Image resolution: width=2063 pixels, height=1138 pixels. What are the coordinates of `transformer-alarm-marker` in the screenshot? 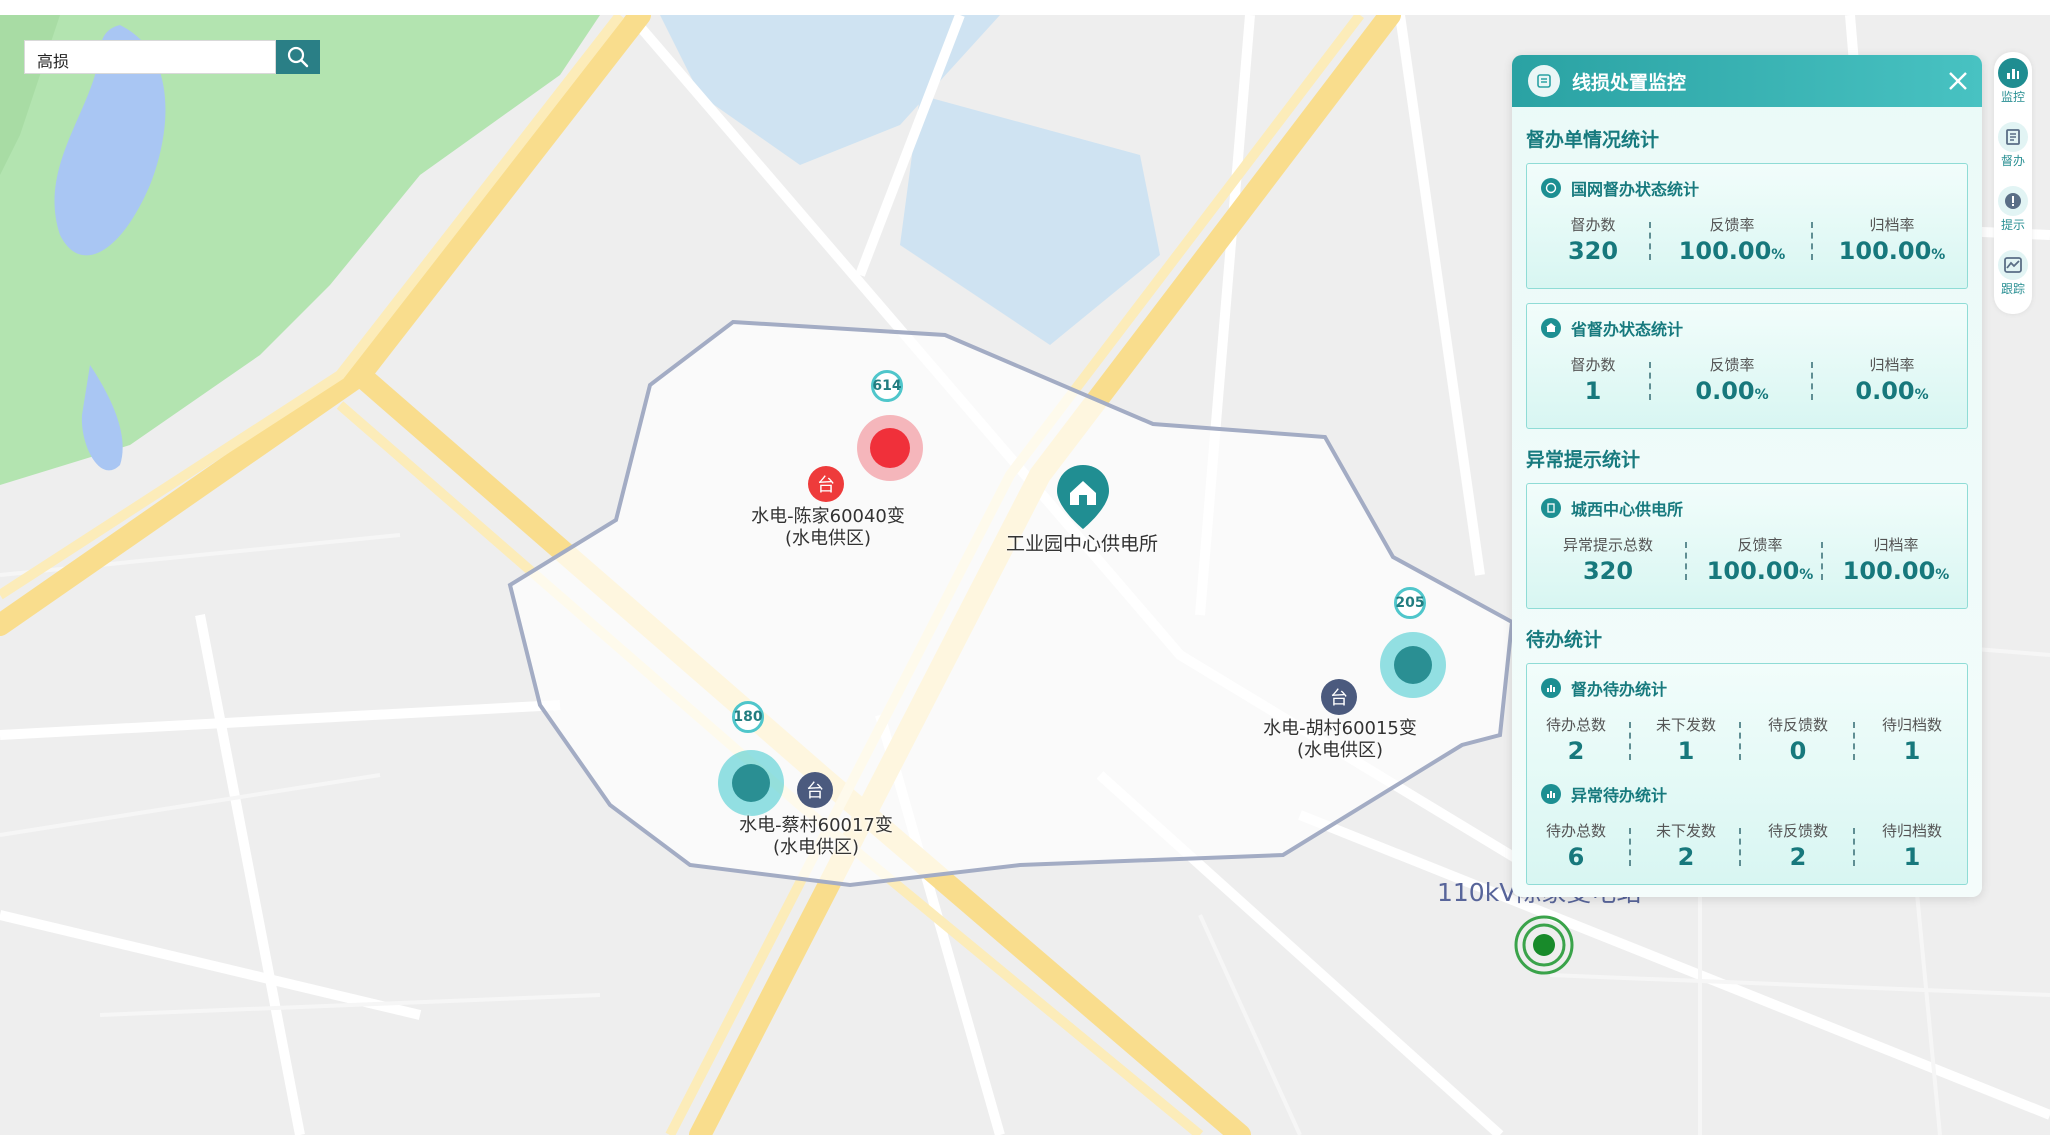 It's located at (890, 448).